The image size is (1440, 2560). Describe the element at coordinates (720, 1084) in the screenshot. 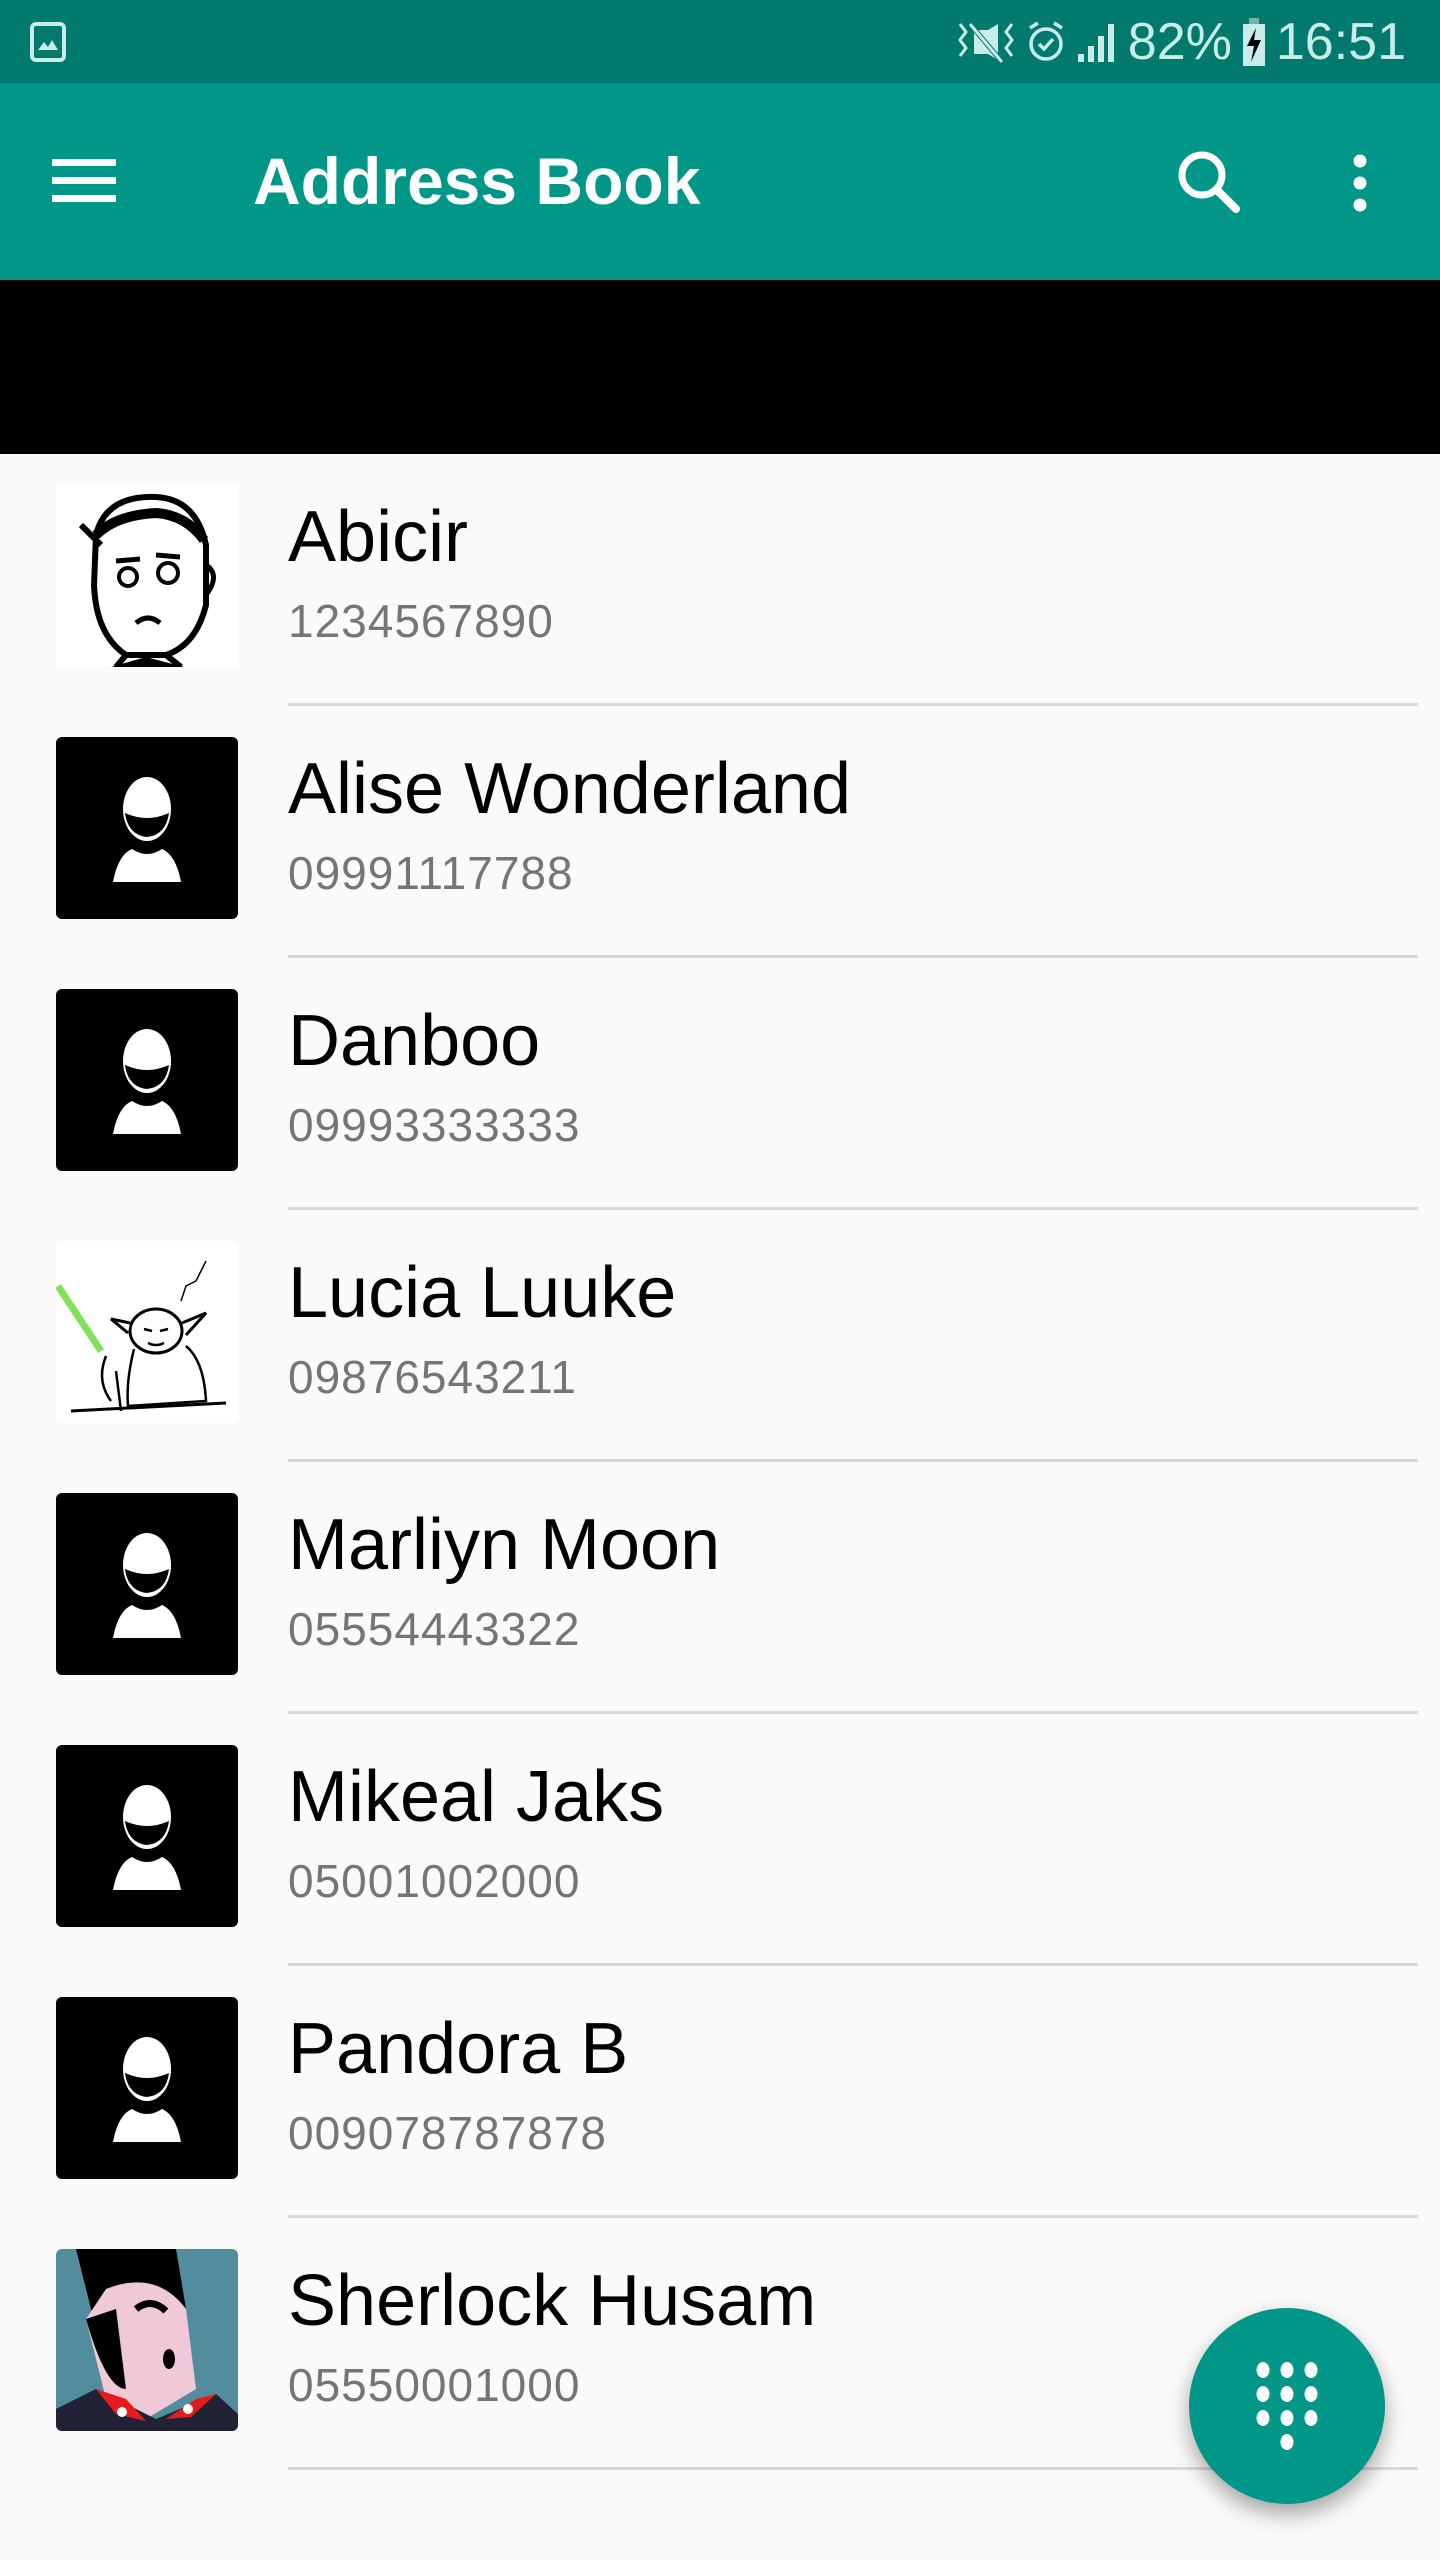

I see `contact-row: Danboo 09993333333` at that location.